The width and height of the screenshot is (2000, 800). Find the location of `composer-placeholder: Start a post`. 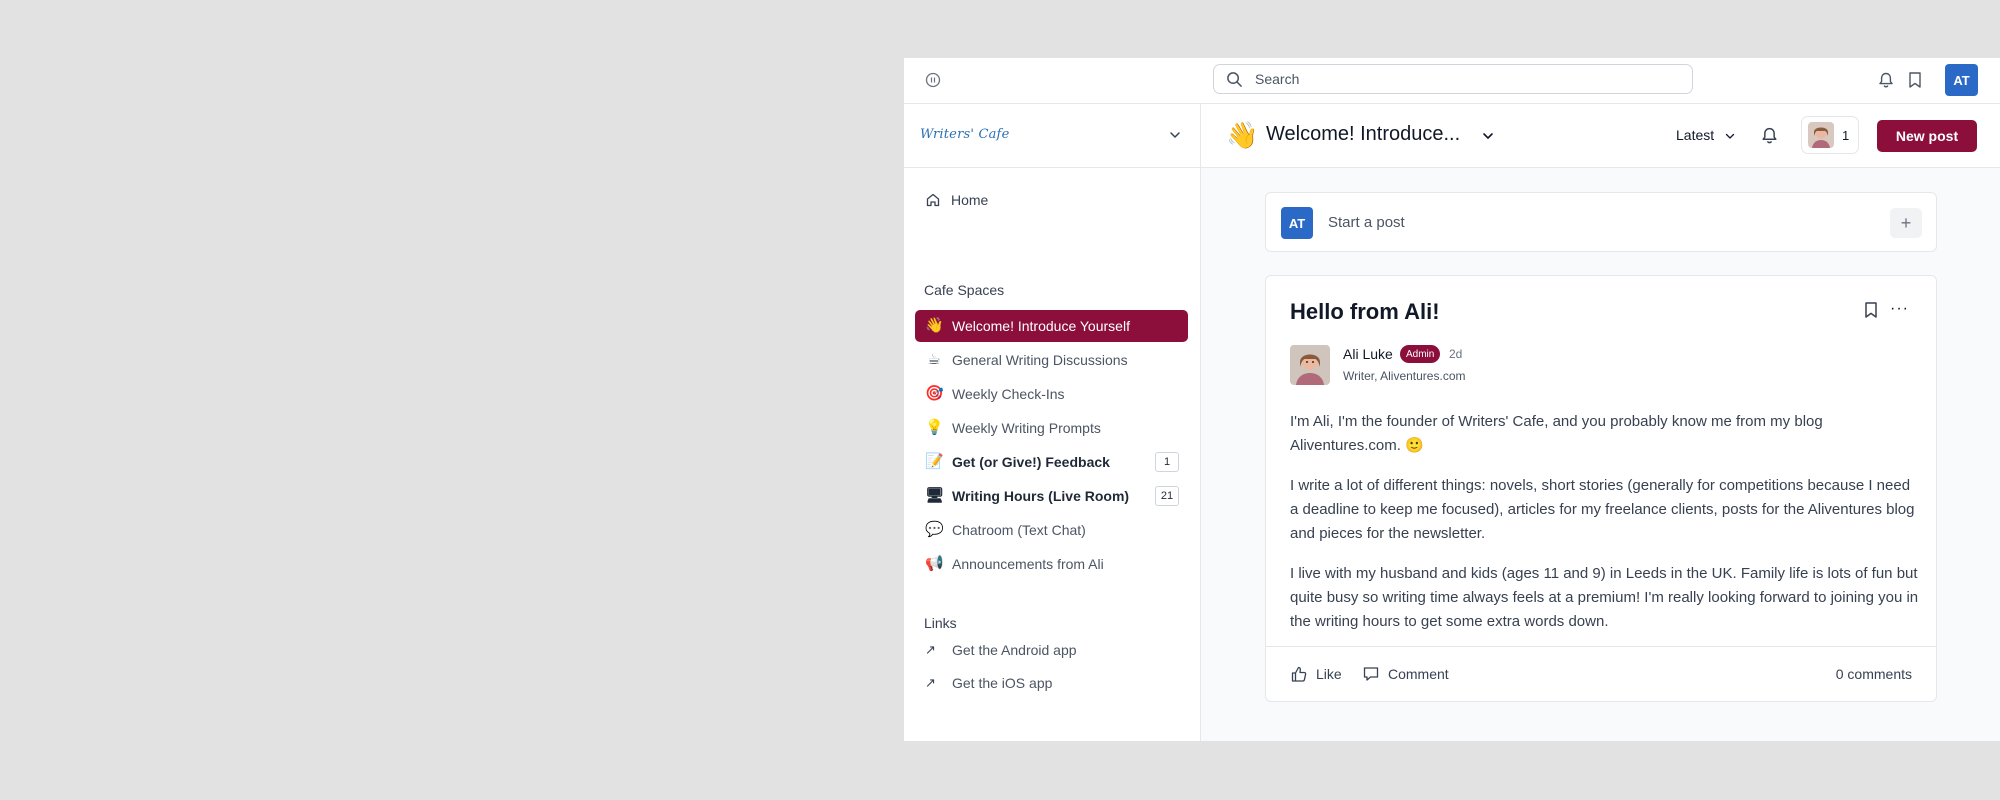

composer-placeholder: Start a post is located at coordinates (1366, 222).